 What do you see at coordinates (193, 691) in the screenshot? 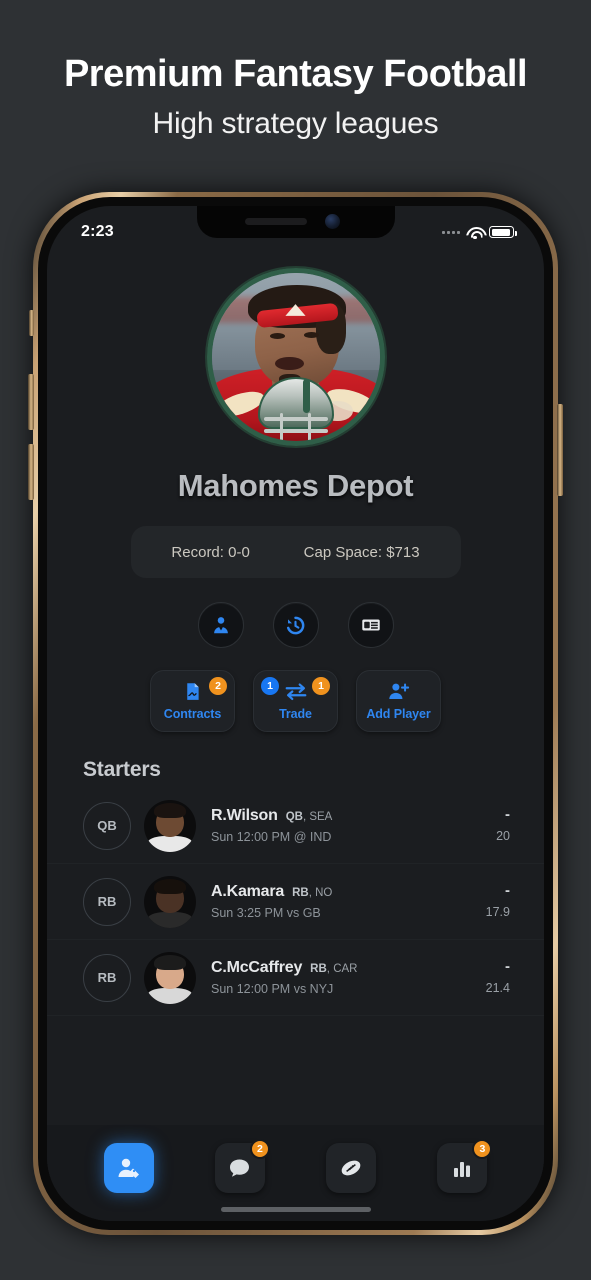
I see `contract-document-icon` at bounding box center [193, 691].